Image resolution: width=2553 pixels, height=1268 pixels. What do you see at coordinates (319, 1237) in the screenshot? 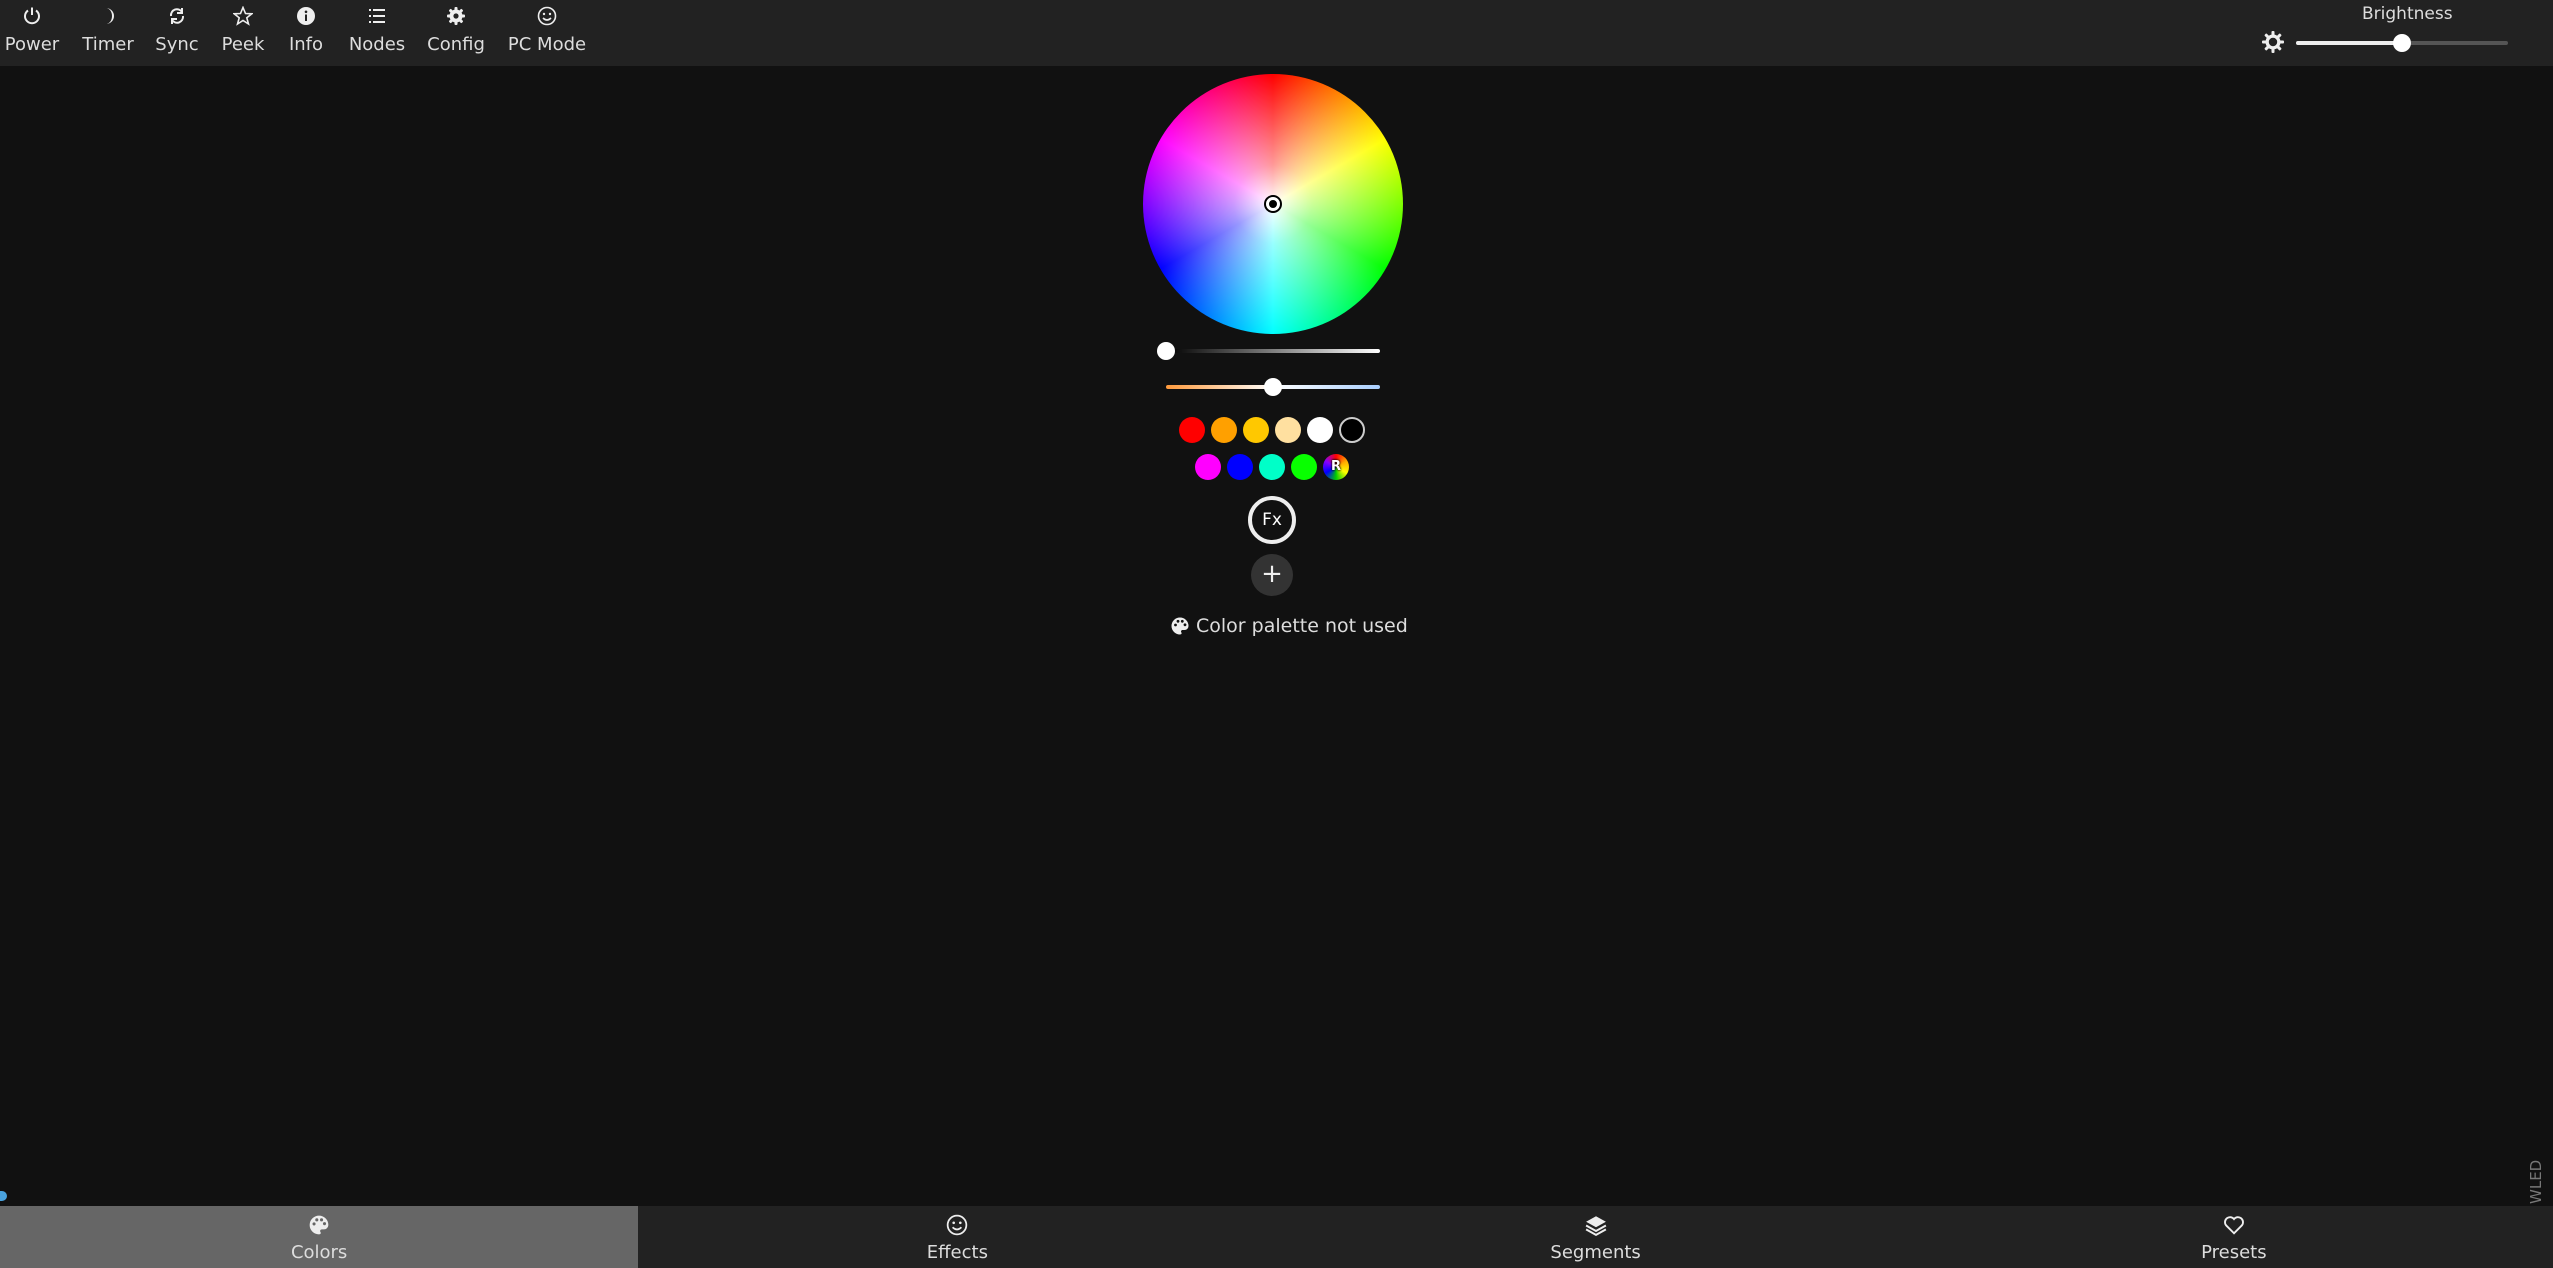
I see `tab-colors: Colors` at bounding box center [319, 1237].